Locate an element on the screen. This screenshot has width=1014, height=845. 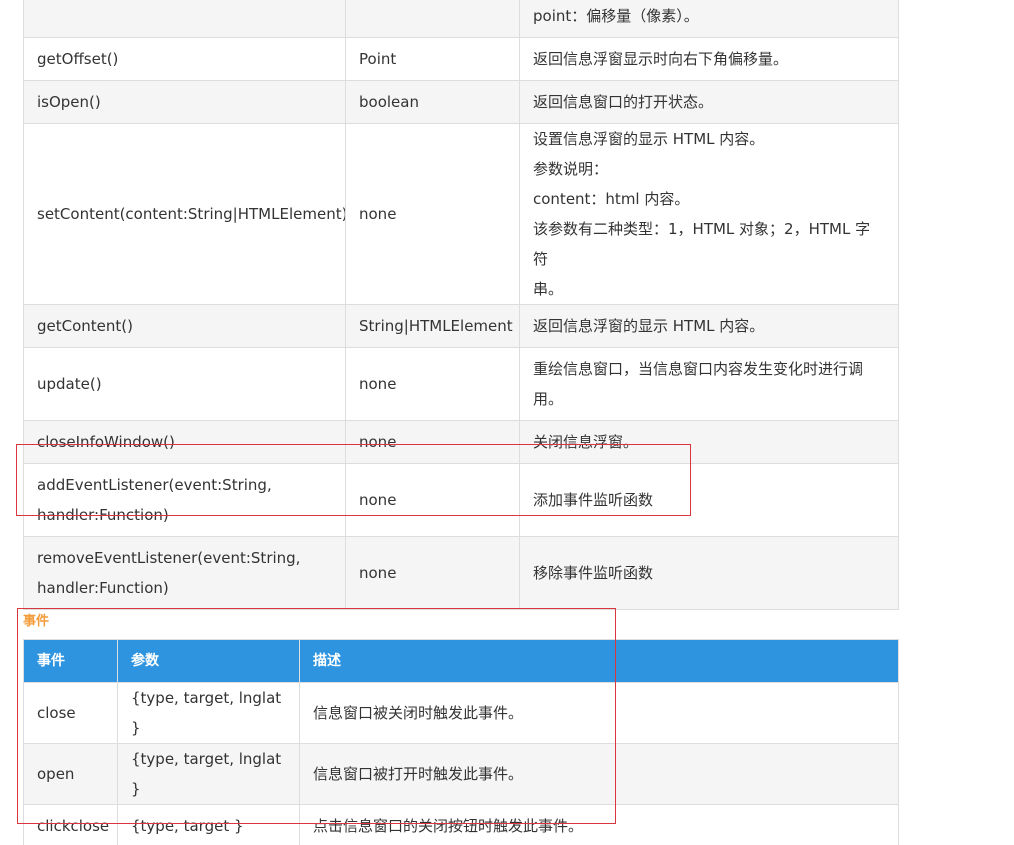
method-return-cell: boolean is located at coordinates (432, 102).